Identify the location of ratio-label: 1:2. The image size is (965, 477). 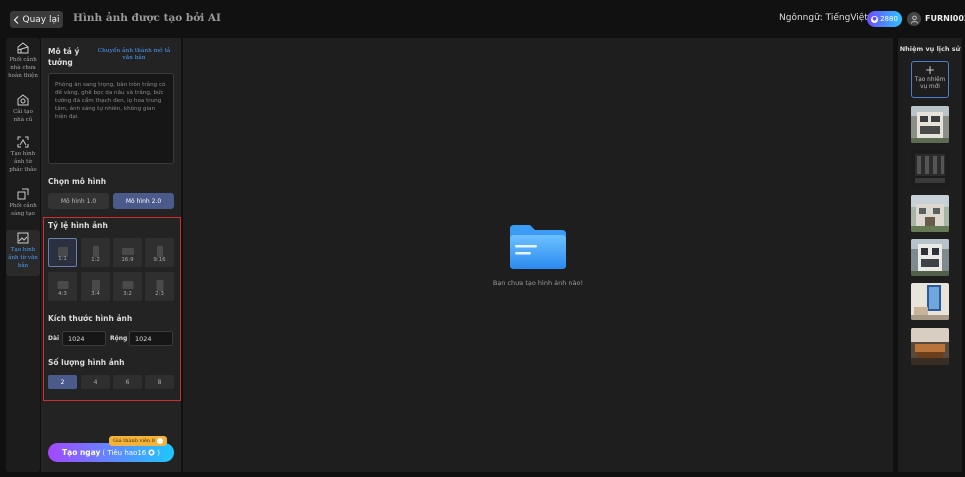
(95, 260).